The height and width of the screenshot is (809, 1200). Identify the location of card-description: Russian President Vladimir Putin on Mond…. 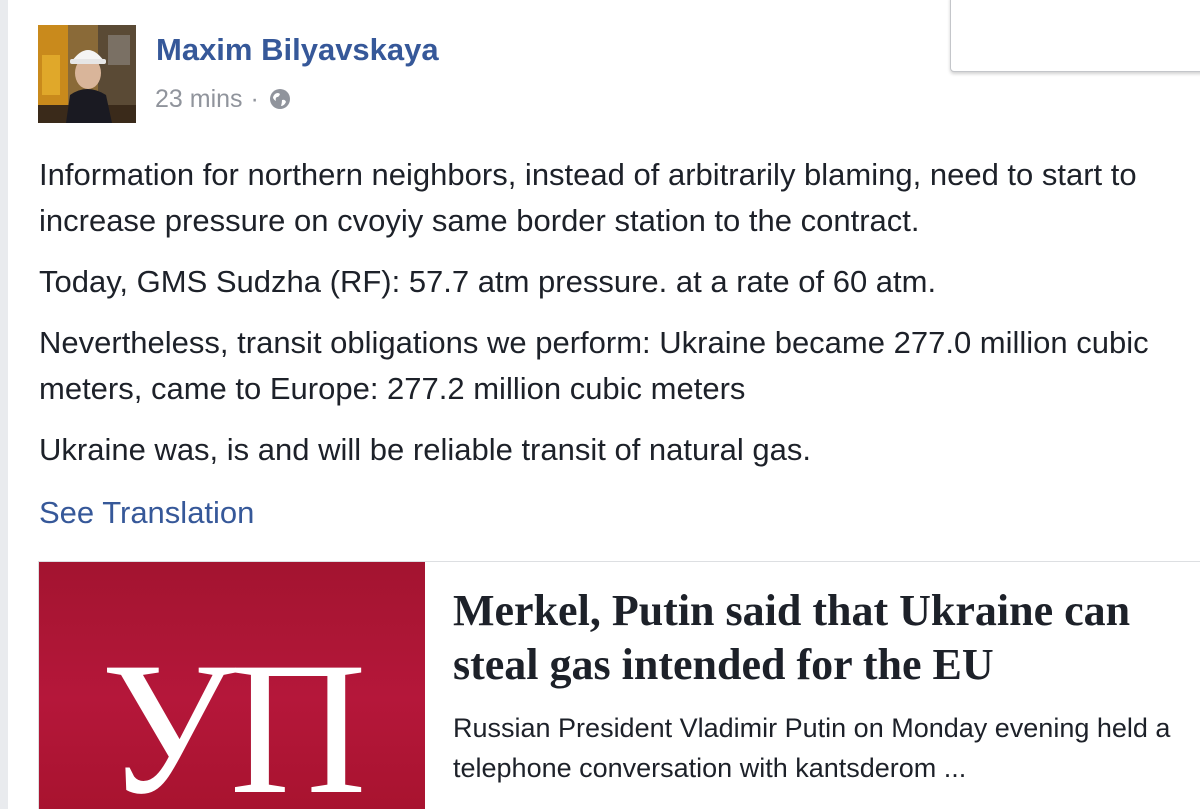
(812, 748).